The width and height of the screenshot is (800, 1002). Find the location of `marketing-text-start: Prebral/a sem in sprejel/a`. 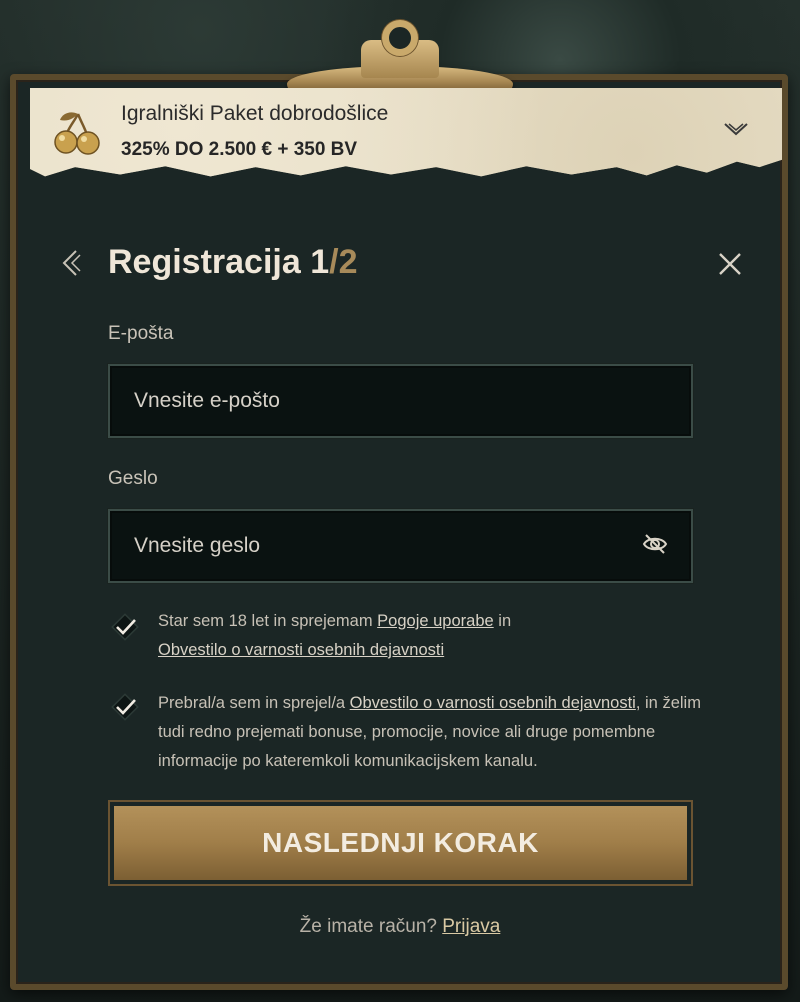

marketing-text-start: Prebral/a sem in sprejel/a is located at coordinates (254, 703).